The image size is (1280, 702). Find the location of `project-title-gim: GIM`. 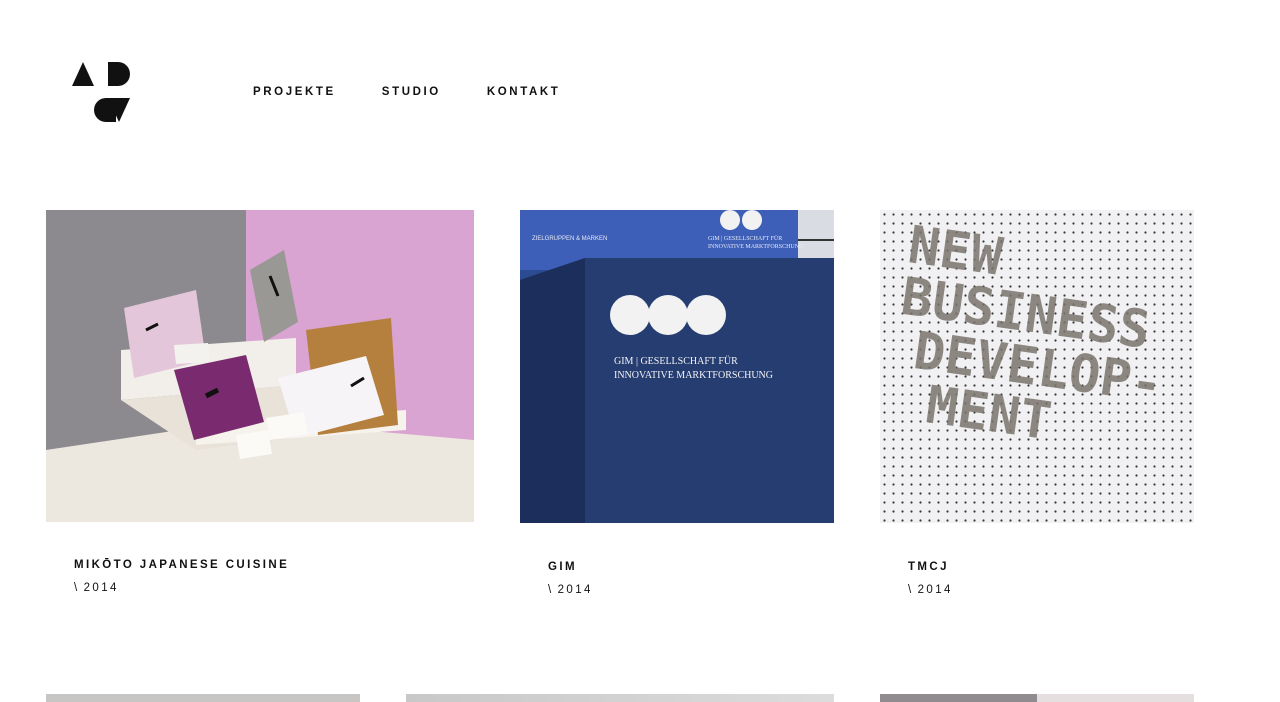

project-title-gim: GIM is located at coordinates (562, 567).